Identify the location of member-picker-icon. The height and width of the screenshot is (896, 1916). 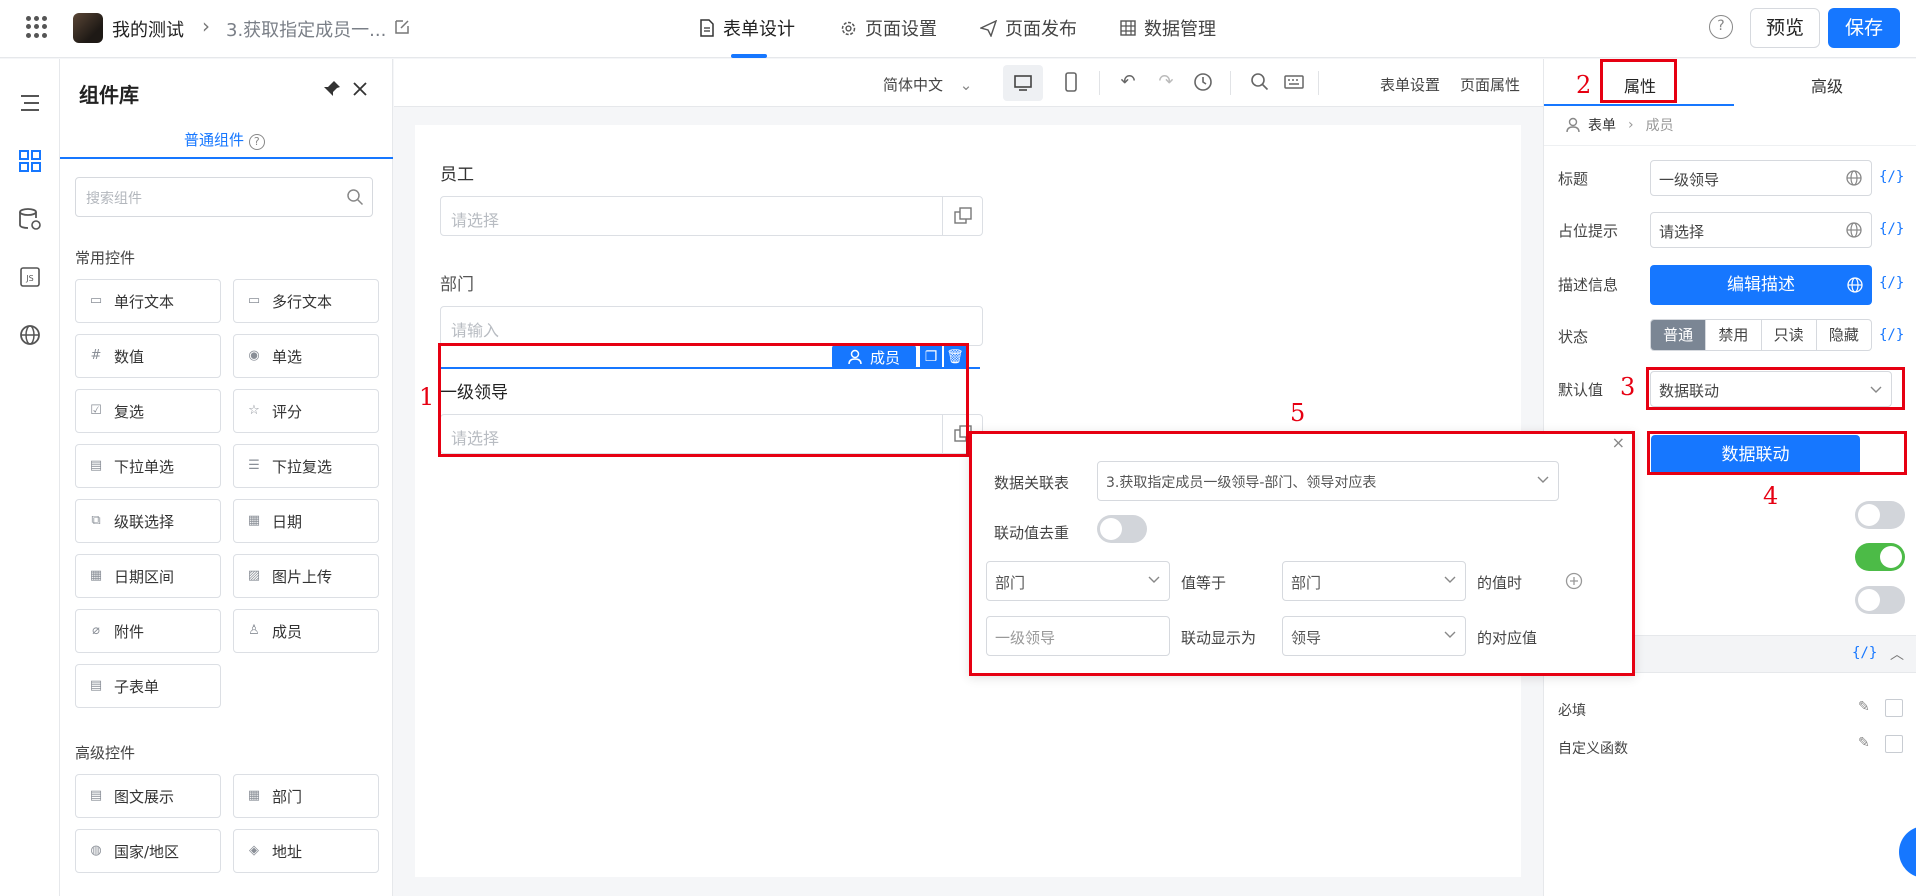
(962, 216).